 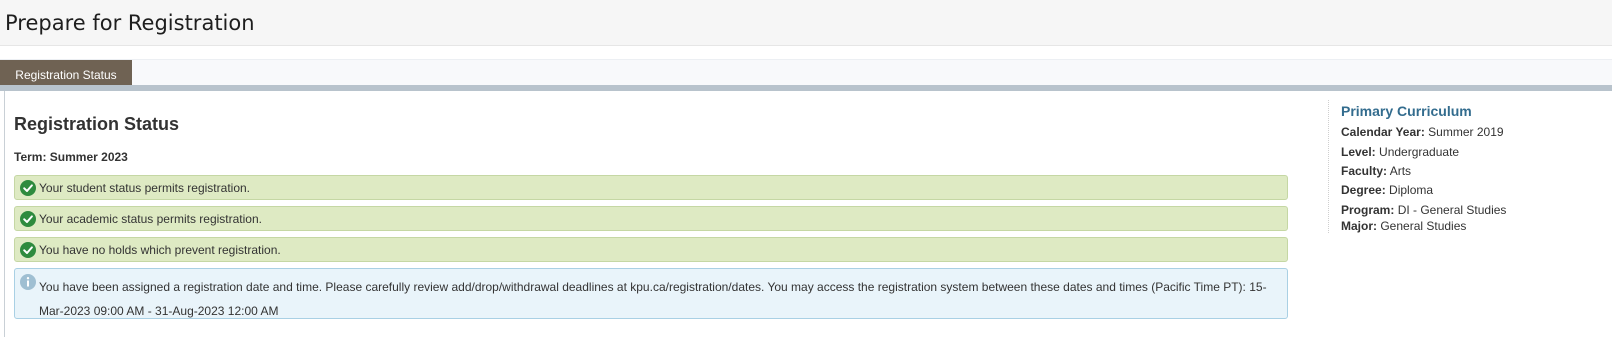 What do you see at coordinates (1411, 190) in the screenshot?
I see `field-value: Diploma` at bounding box center [1411, 190].